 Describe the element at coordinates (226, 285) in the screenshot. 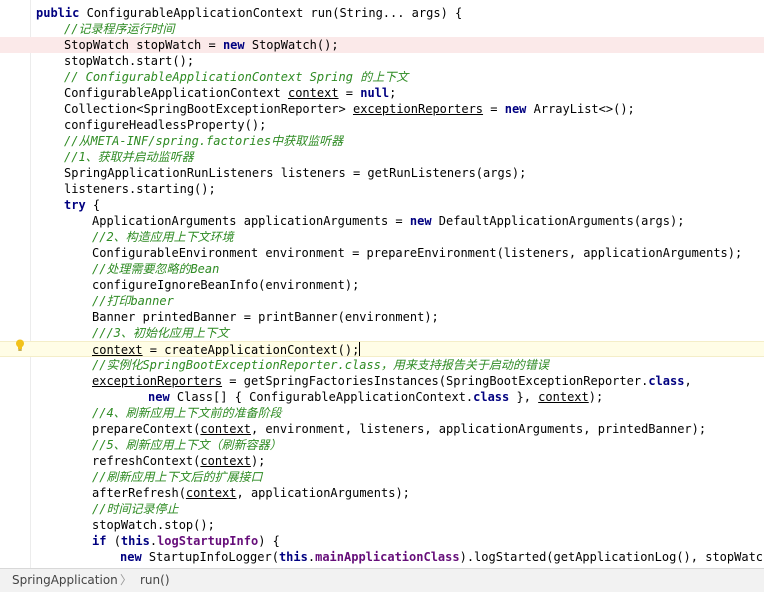

I see `code-token: configureIgnoreBeanInfo(environment);` at that location.